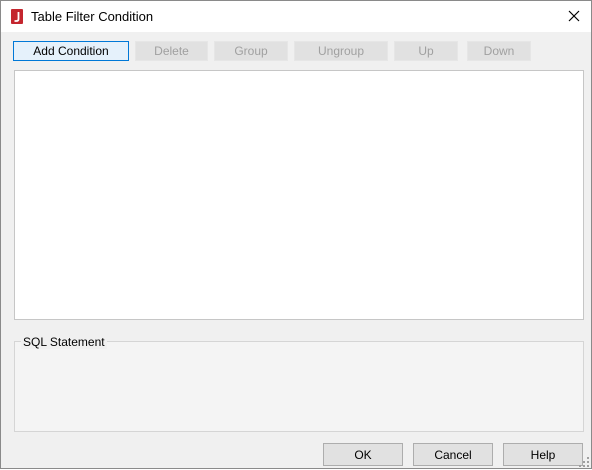 Image resolution: width=592 pixels, height=470 pixels. Describe the element at coordinates (543, 454) in the screenshot. I see `help-button: Help` at that location.